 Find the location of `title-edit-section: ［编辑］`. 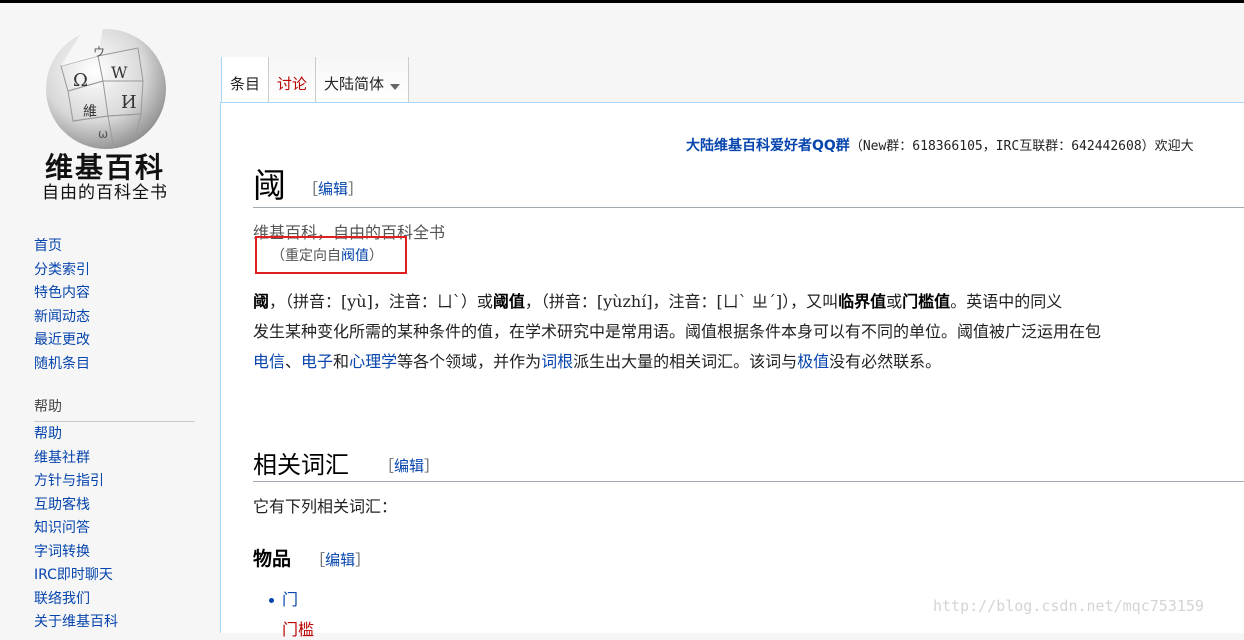

title-edit-section: ［编辑］ is located at coordinates (333, 189).